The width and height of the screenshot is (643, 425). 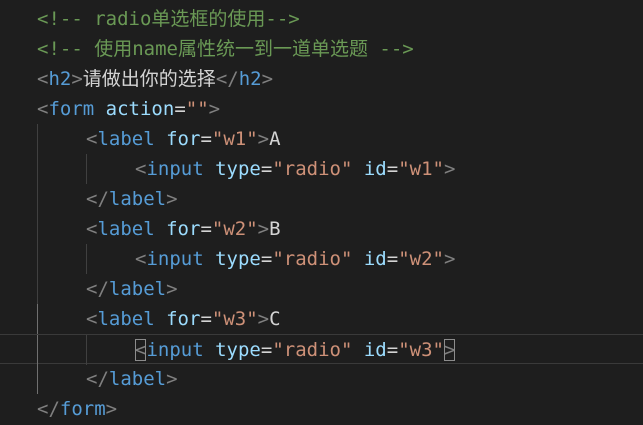 What do you see at coordinates (225, 49) in the screenshot?
I see `code-text: <!-- 使用name属性统一到一道单选题 -->` at bounding box center [225, 49].